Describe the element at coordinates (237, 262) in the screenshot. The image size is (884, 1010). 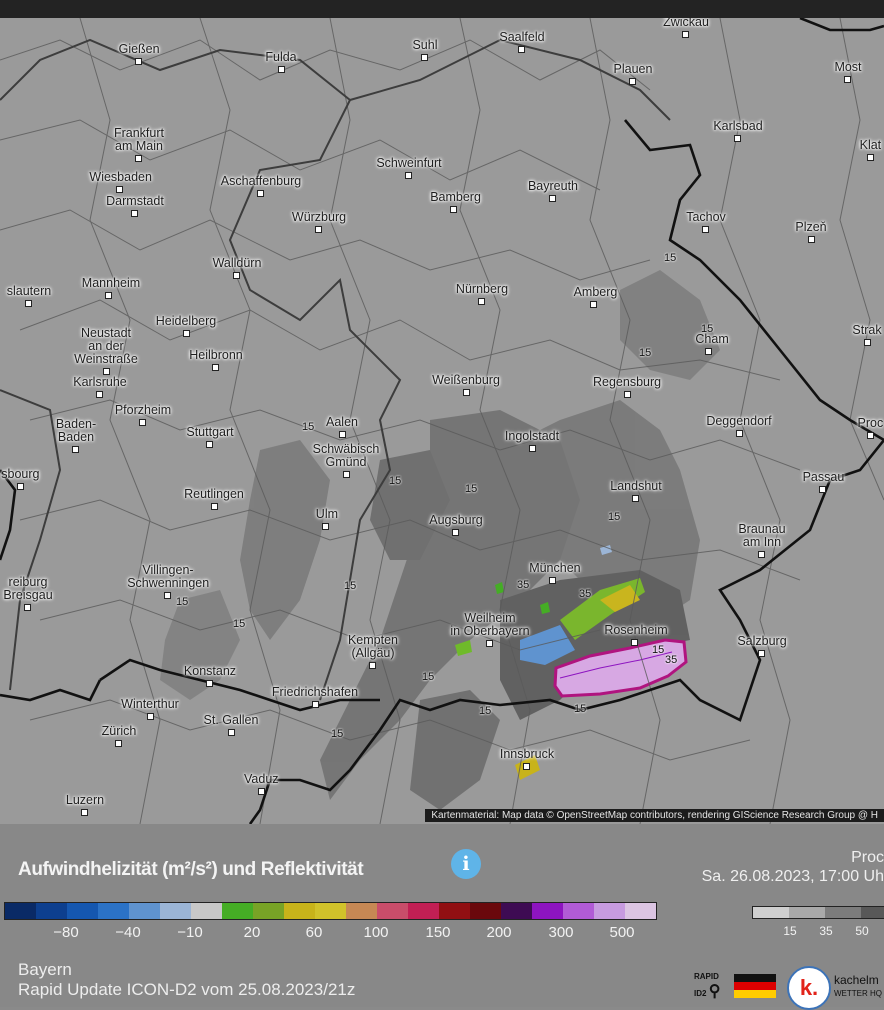
I see `city-name: Walldürn` at that location.